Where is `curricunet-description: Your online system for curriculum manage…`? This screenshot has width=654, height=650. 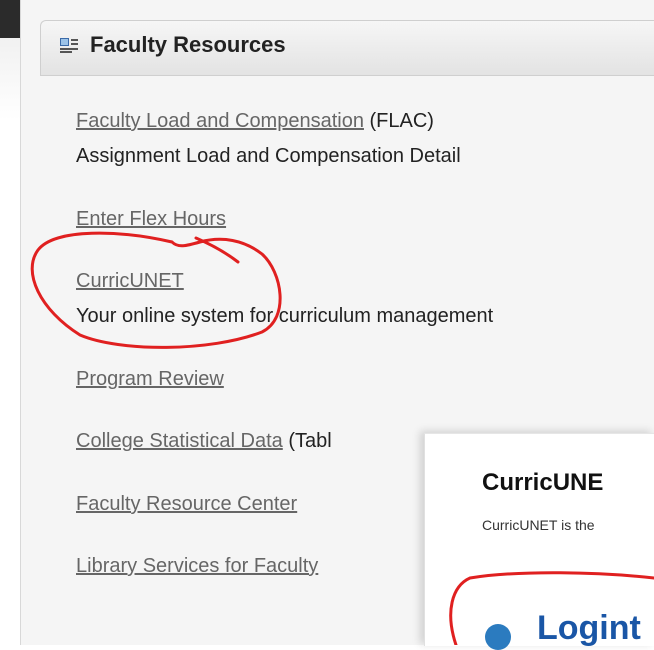
curricunet-description: Your online system for curriculum manage… is located at coordinates (285, 316).